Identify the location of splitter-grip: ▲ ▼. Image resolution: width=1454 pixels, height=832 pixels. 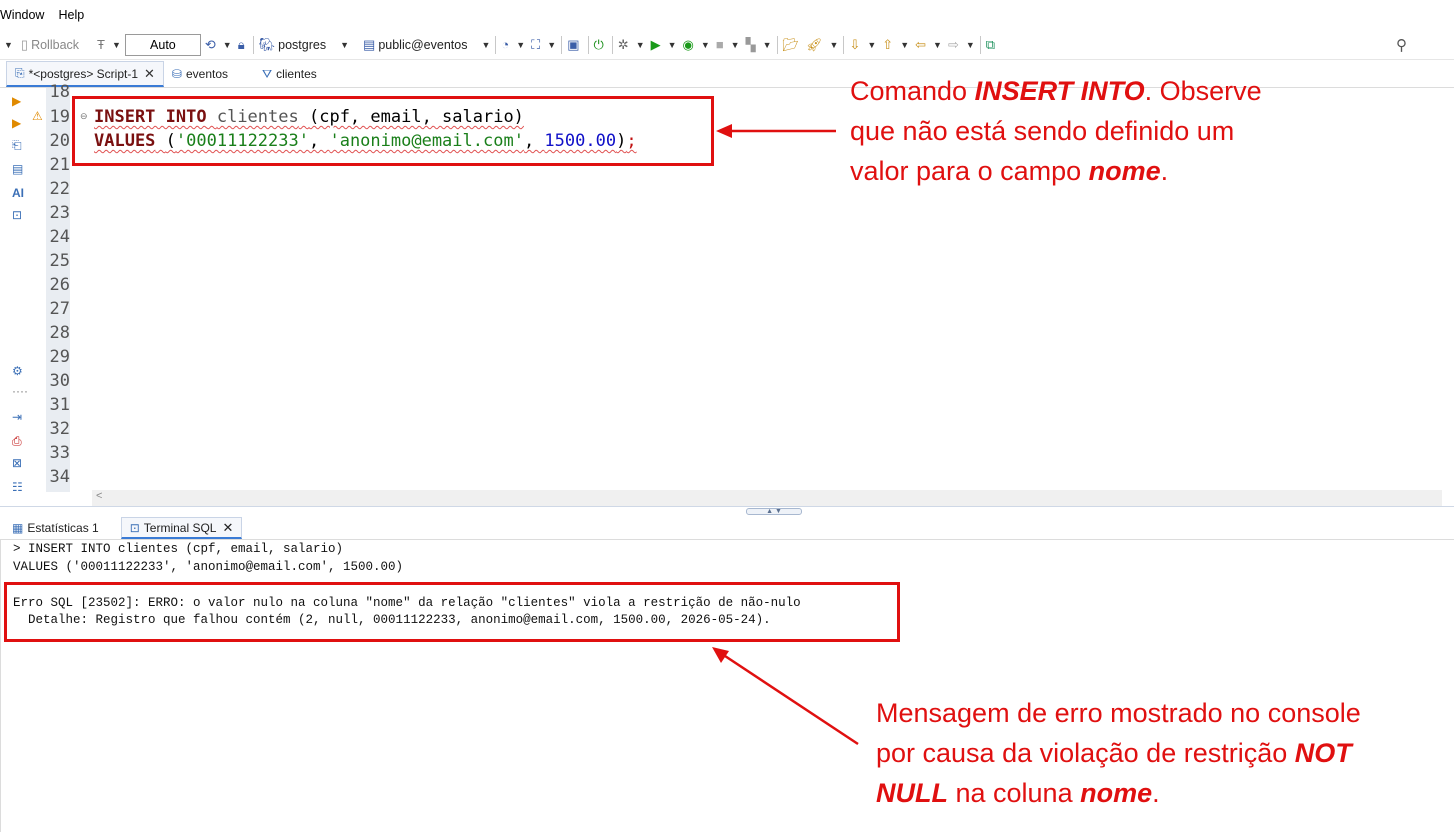
(774, 511).